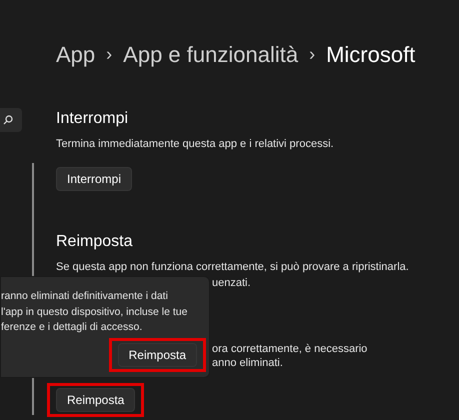  I want to click on confirm-reset-button: Reimposta, so click(157, 355).